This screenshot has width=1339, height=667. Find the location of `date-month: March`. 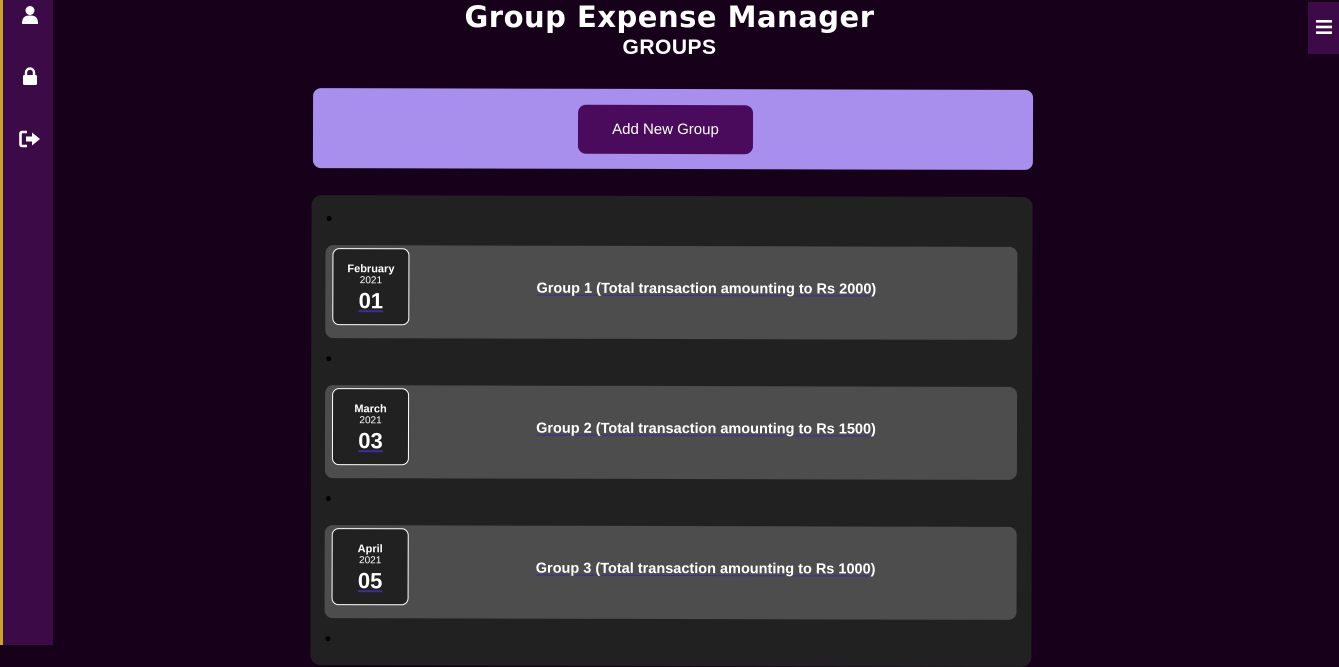

date-month: March is located at coordinates (370, 409).